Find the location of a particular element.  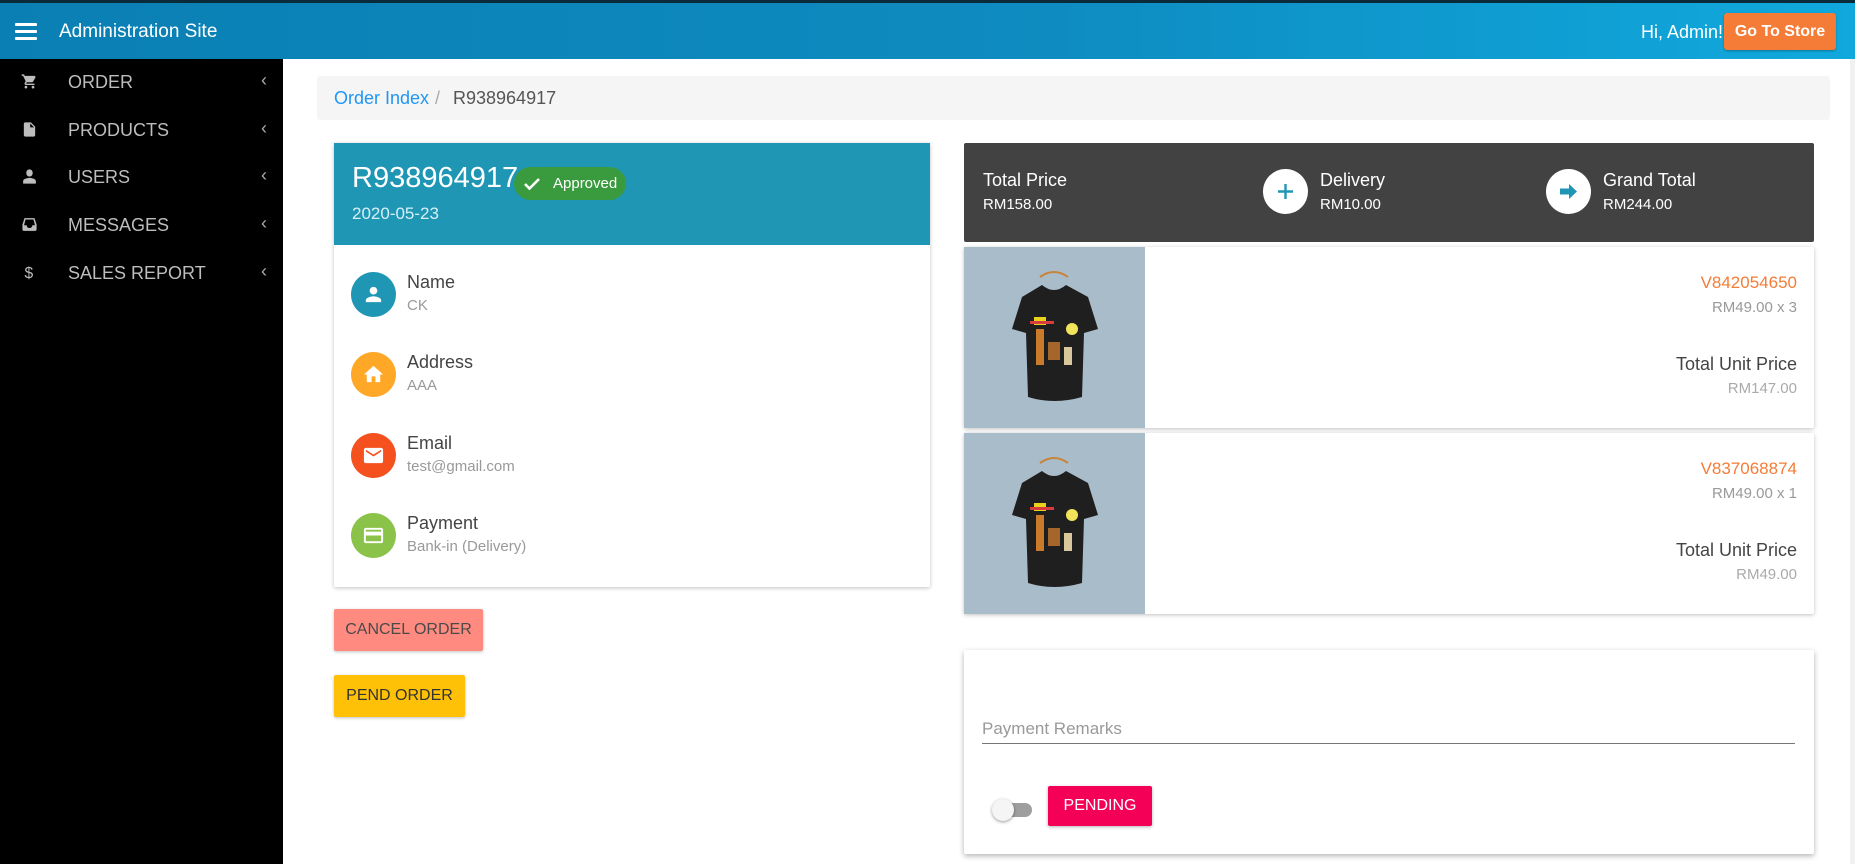

order-date: 2020-05-23 is located at coordinates (395, 213).